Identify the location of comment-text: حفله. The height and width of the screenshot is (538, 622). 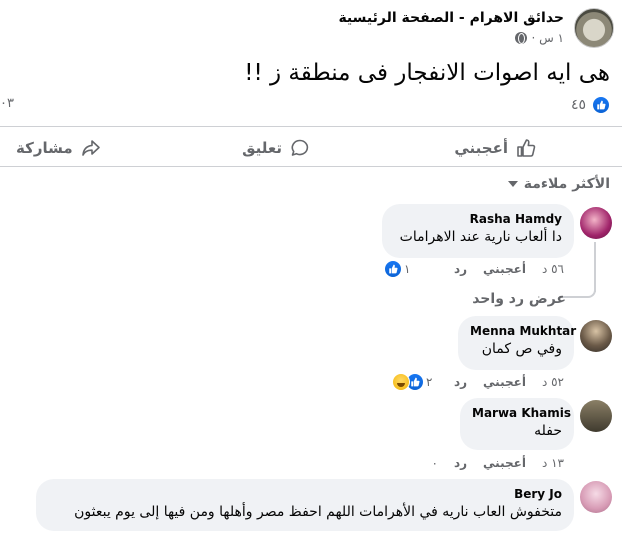
(548, 431).